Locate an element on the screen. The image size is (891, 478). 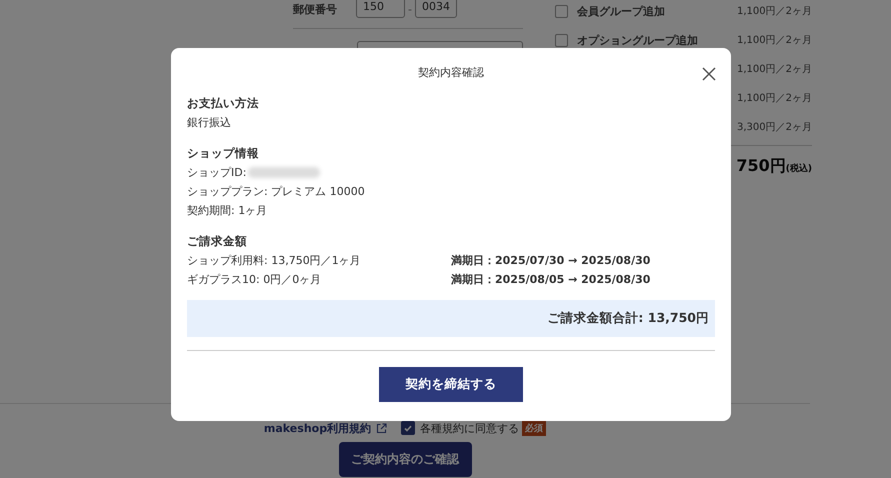
section-heading: お支払い方法 is located at coordinates (223, 103).